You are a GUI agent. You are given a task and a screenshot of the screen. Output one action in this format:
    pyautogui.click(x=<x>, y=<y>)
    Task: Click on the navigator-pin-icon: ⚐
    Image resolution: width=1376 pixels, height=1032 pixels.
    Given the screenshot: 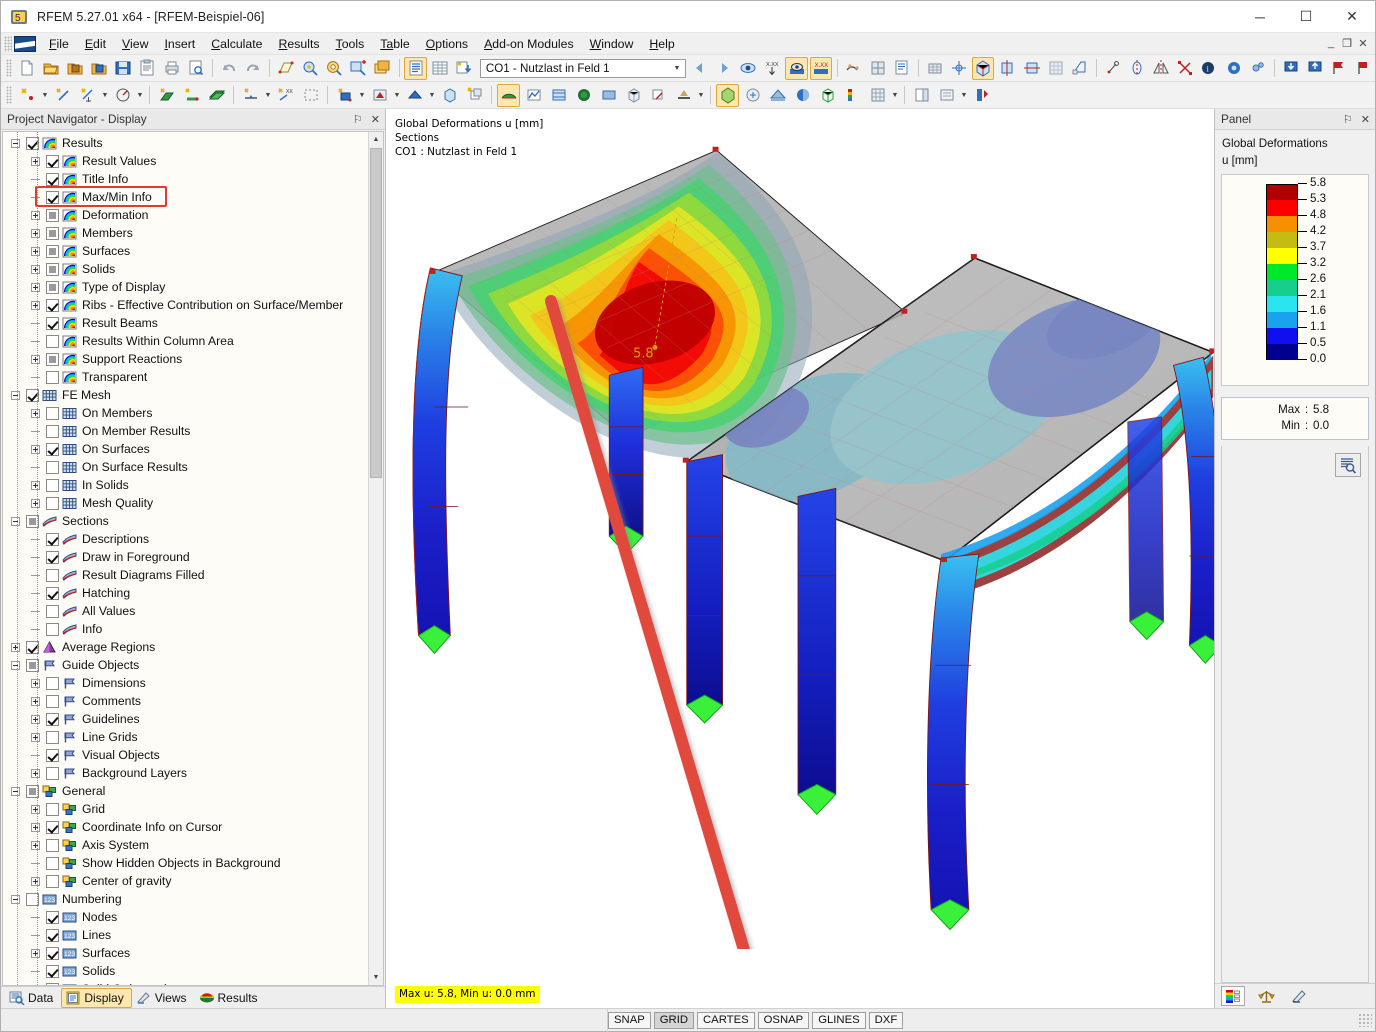 What is the action you would take?
    pyautogui.click(x=358, y=119)
    